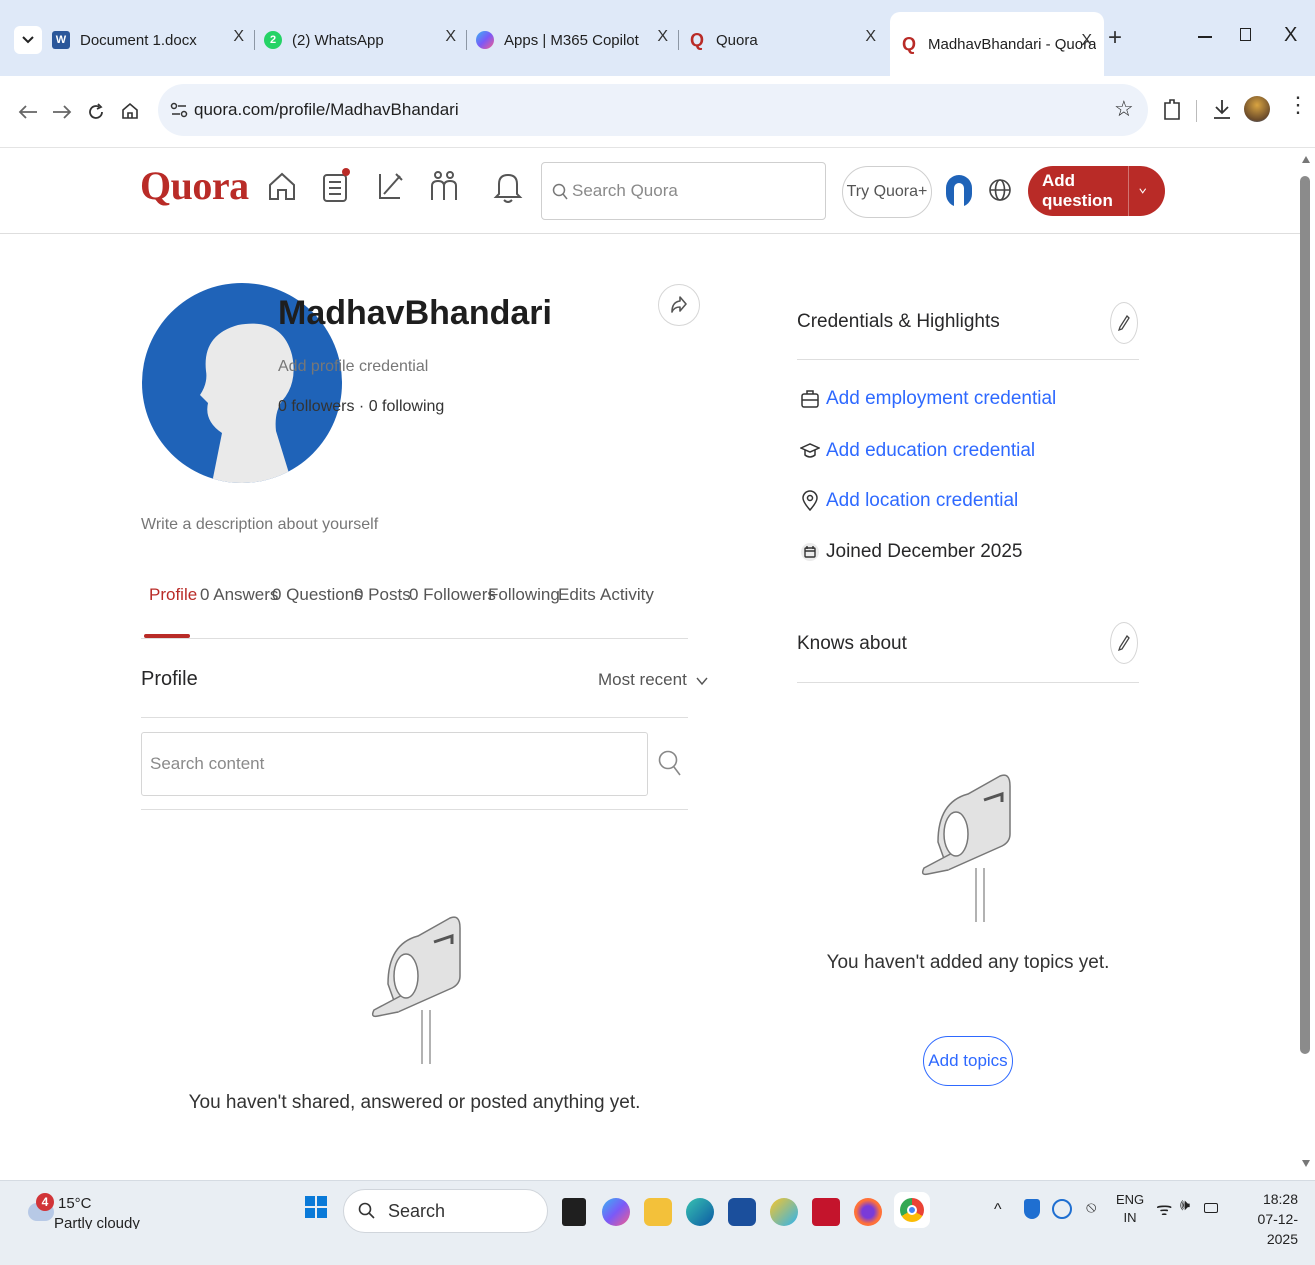  What do you see at coordinates (909, 501) in the screenshot?
I see `add-location-credential-link: Add location credential` at bounding box center [909, 501].